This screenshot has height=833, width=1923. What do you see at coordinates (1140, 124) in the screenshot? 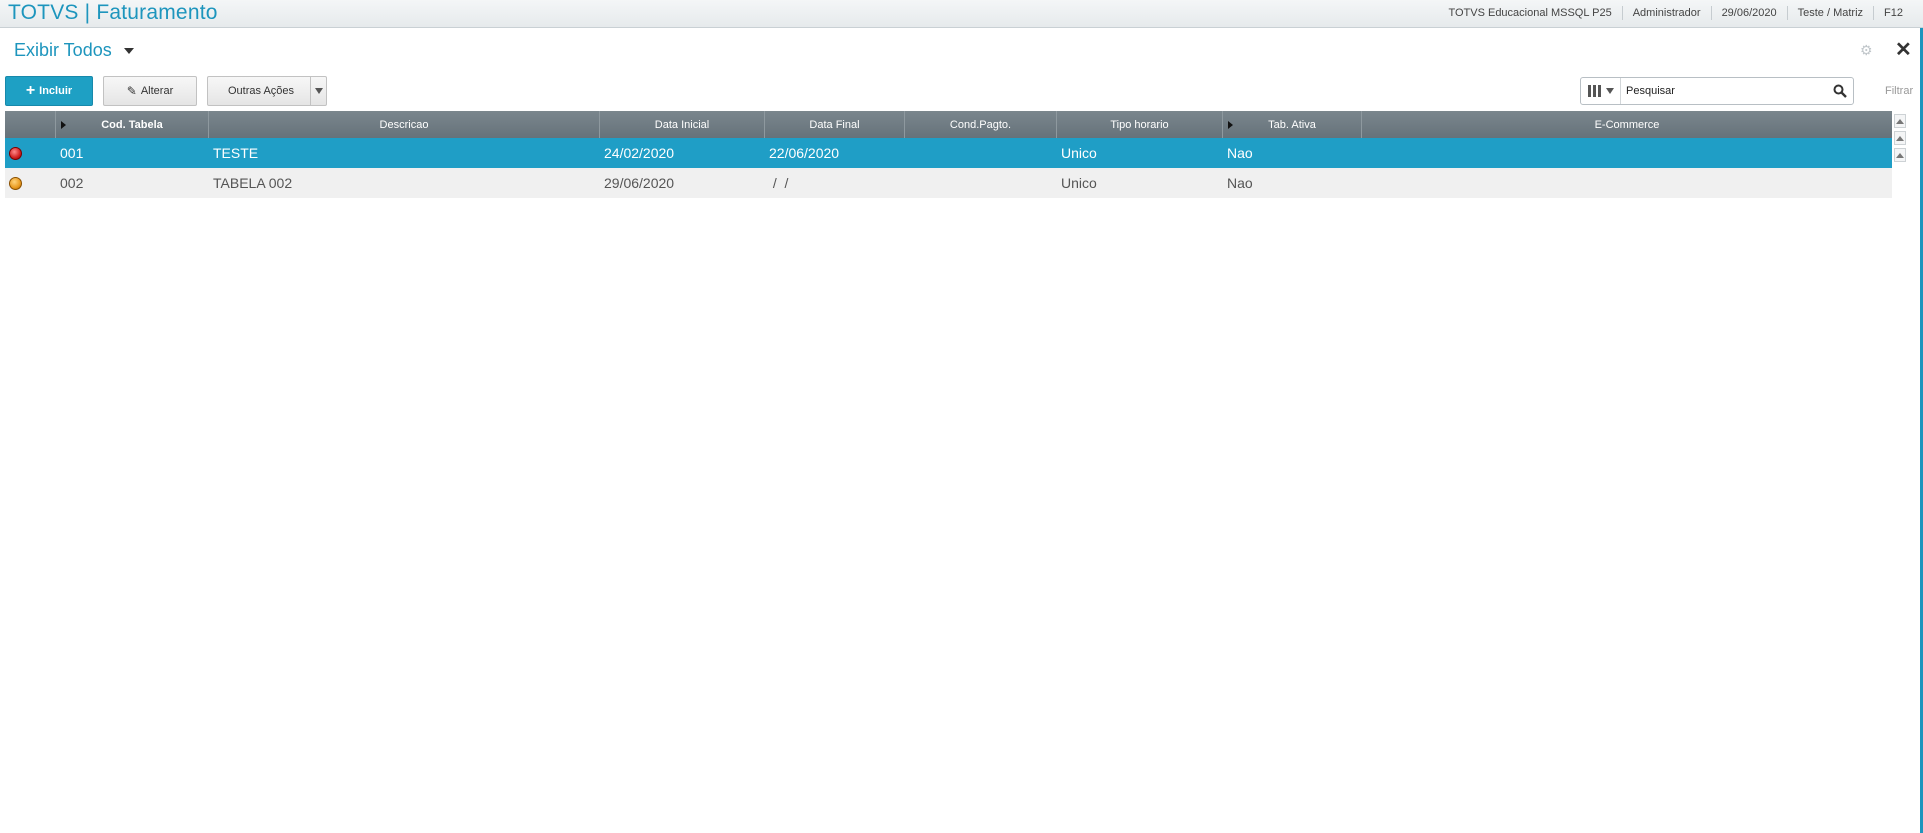
I see `header-tipo-horario: Tipo horario` at bounding box center [1140, 124].